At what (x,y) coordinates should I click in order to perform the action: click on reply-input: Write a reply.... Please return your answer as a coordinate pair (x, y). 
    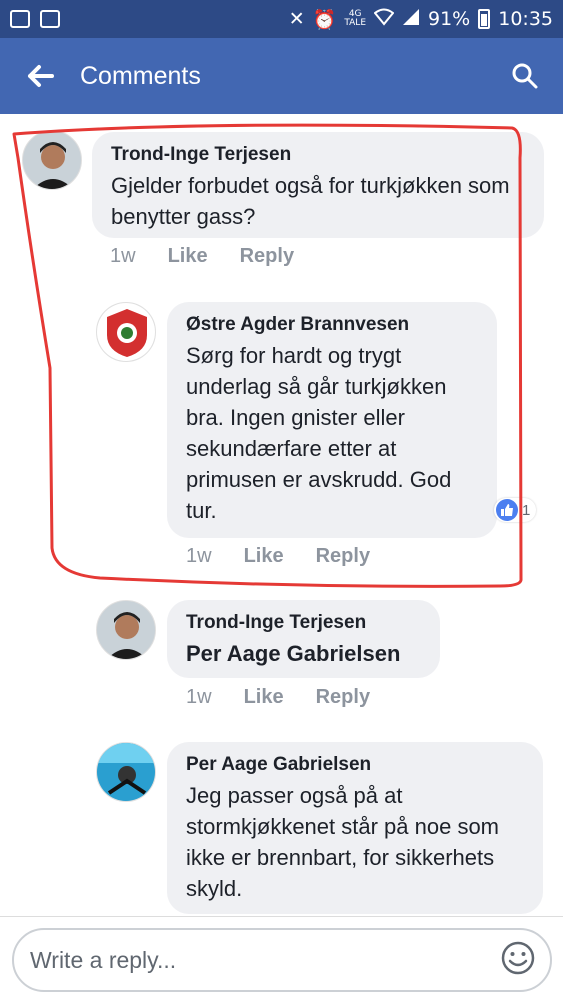
    Looking at the image, I should click on (282, 960).